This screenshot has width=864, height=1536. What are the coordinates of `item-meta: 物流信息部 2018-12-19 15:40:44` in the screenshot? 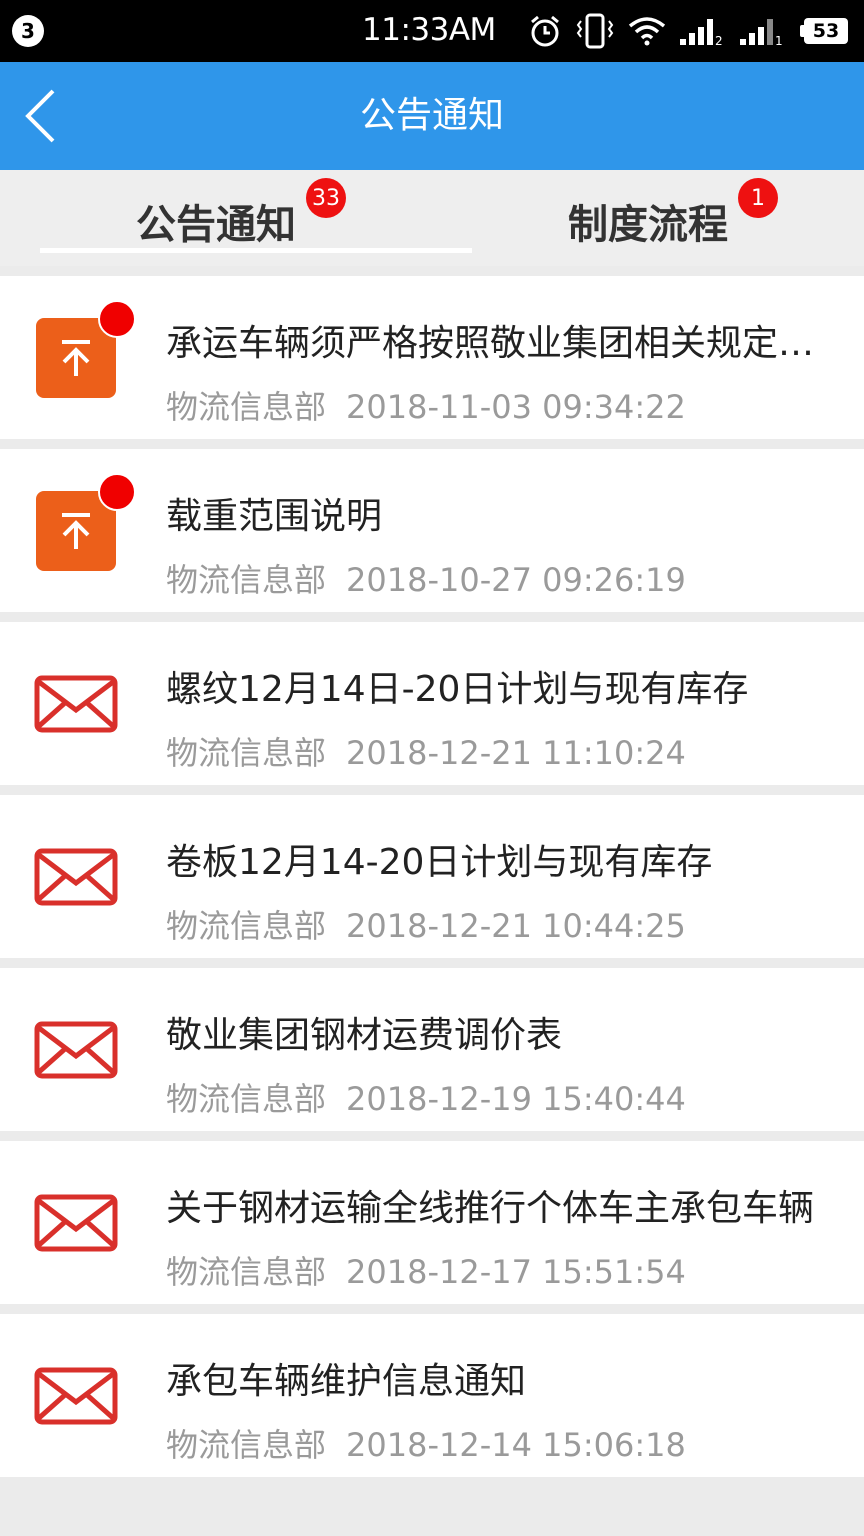 It's located at (426, 1097).